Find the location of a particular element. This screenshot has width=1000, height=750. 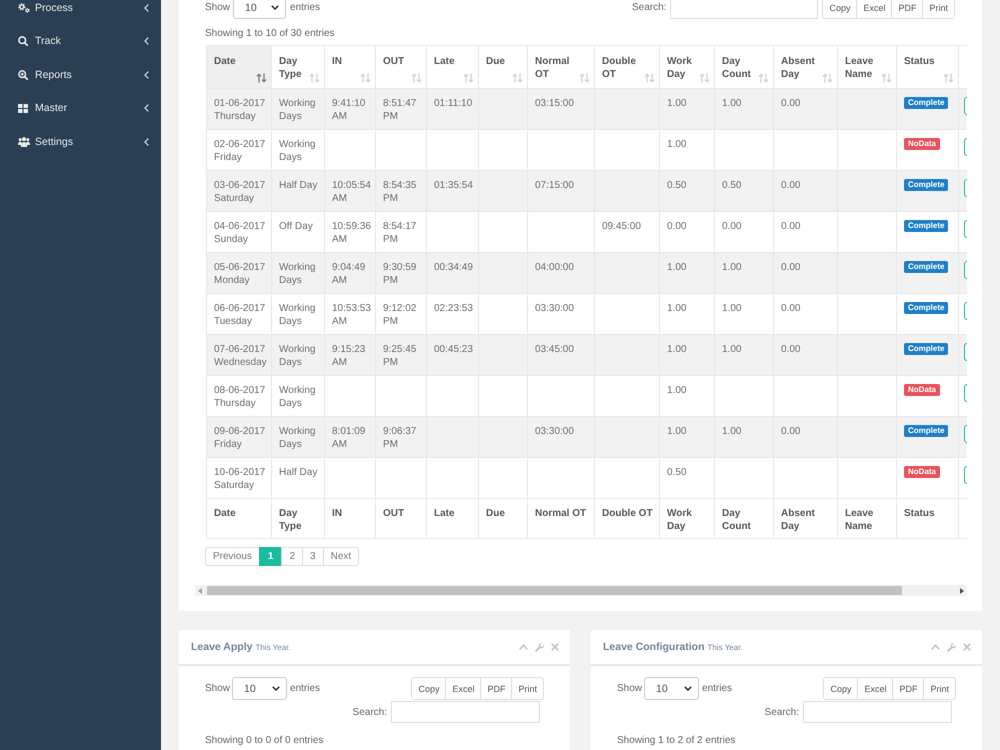

table-cell: 07:15:00 is located at coordinates (561, 191).